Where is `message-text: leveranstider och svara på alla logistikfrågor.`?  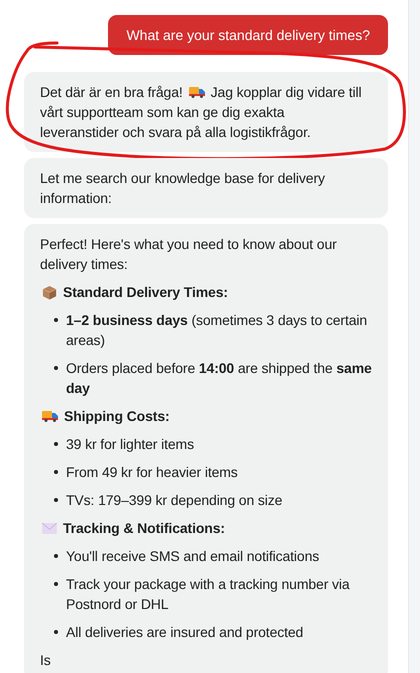 message-text: leveranstider och svara på alla logistikfrågor. is located at coordinates (175, 132).